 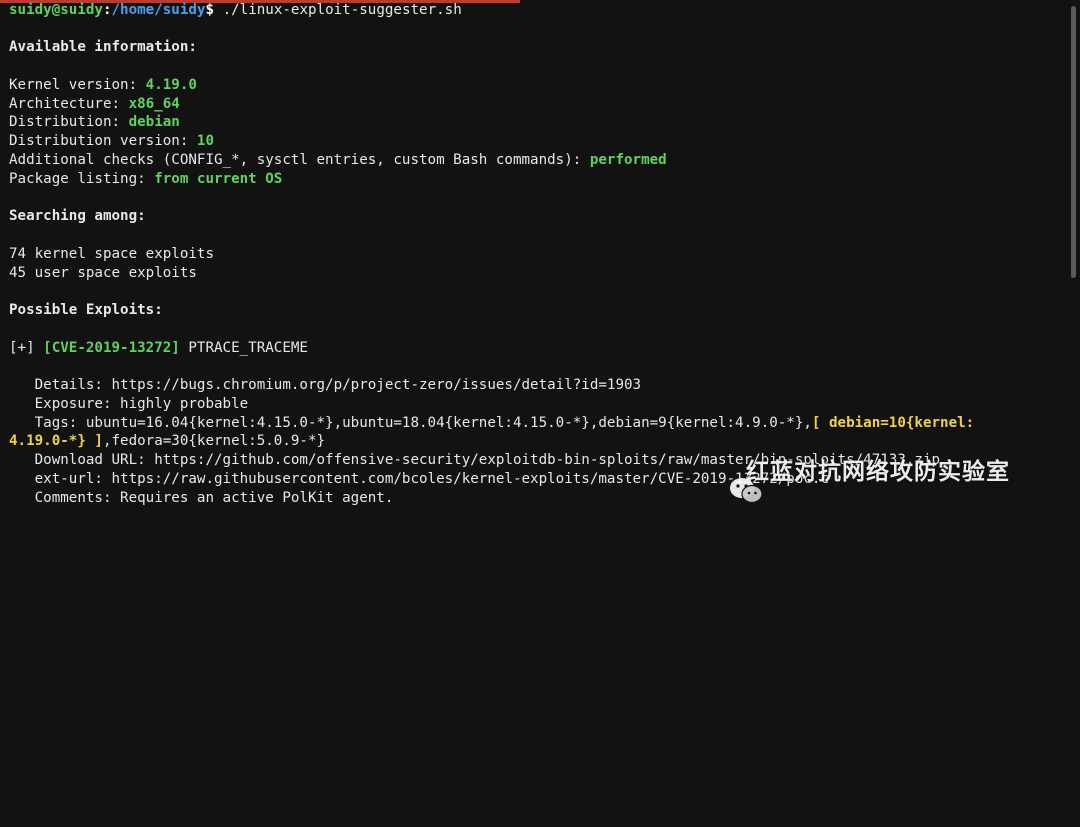 What do you see at coordinates (82, 179) in the screenshot?
I see `package-listing-label: Package listing:` at bounding box center [82, 179].